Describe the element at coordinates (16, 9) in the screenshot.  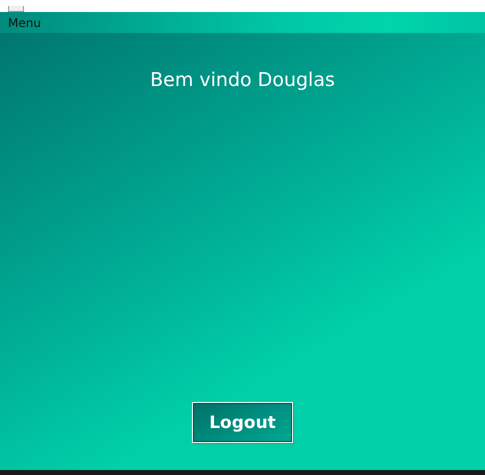
I see `app-icon` at that location.